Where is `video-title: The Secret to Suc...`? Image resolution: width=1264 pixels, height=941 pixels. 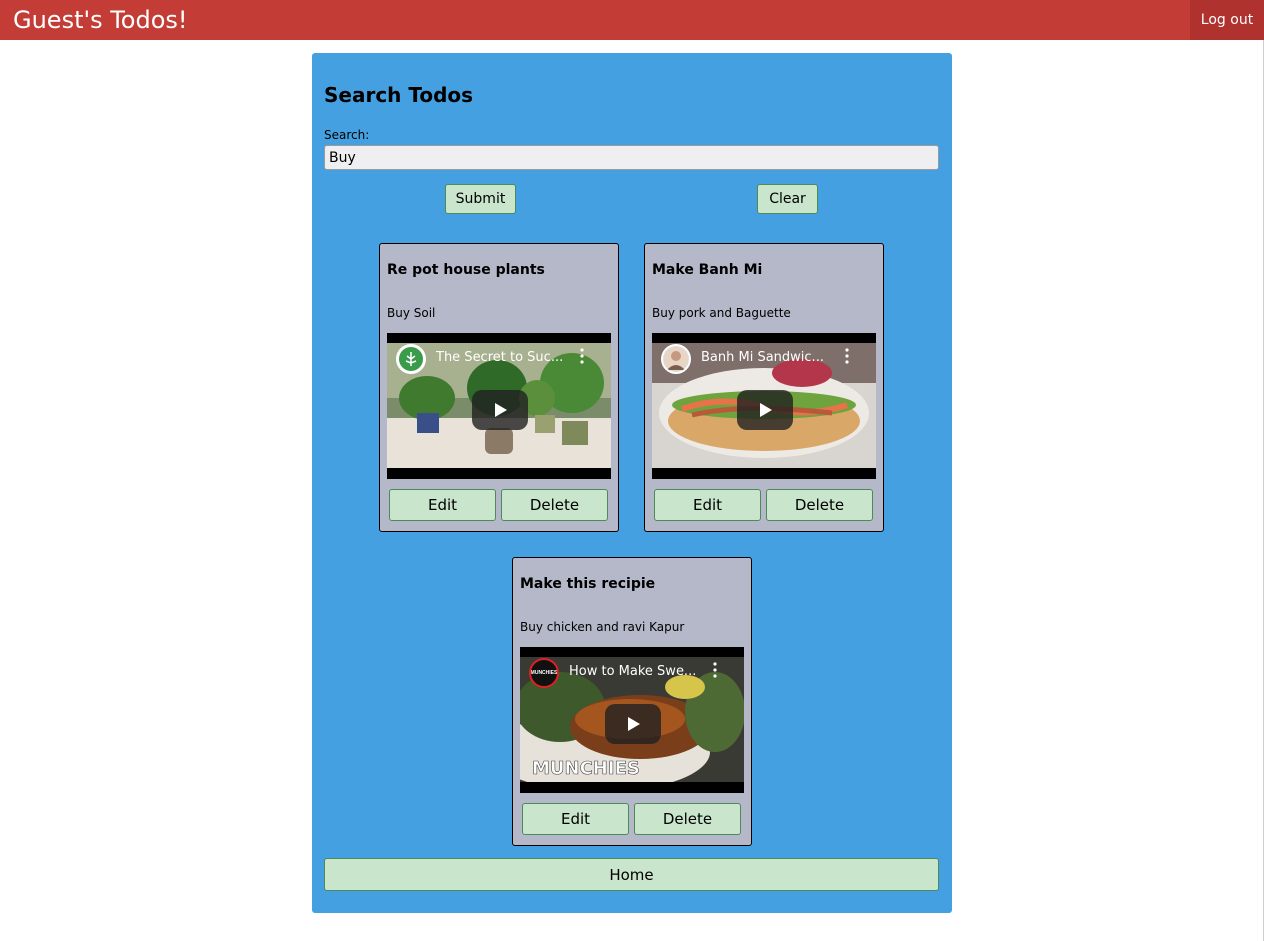 video-title: The Secret to Suc... is located at coordinates (500, 357).